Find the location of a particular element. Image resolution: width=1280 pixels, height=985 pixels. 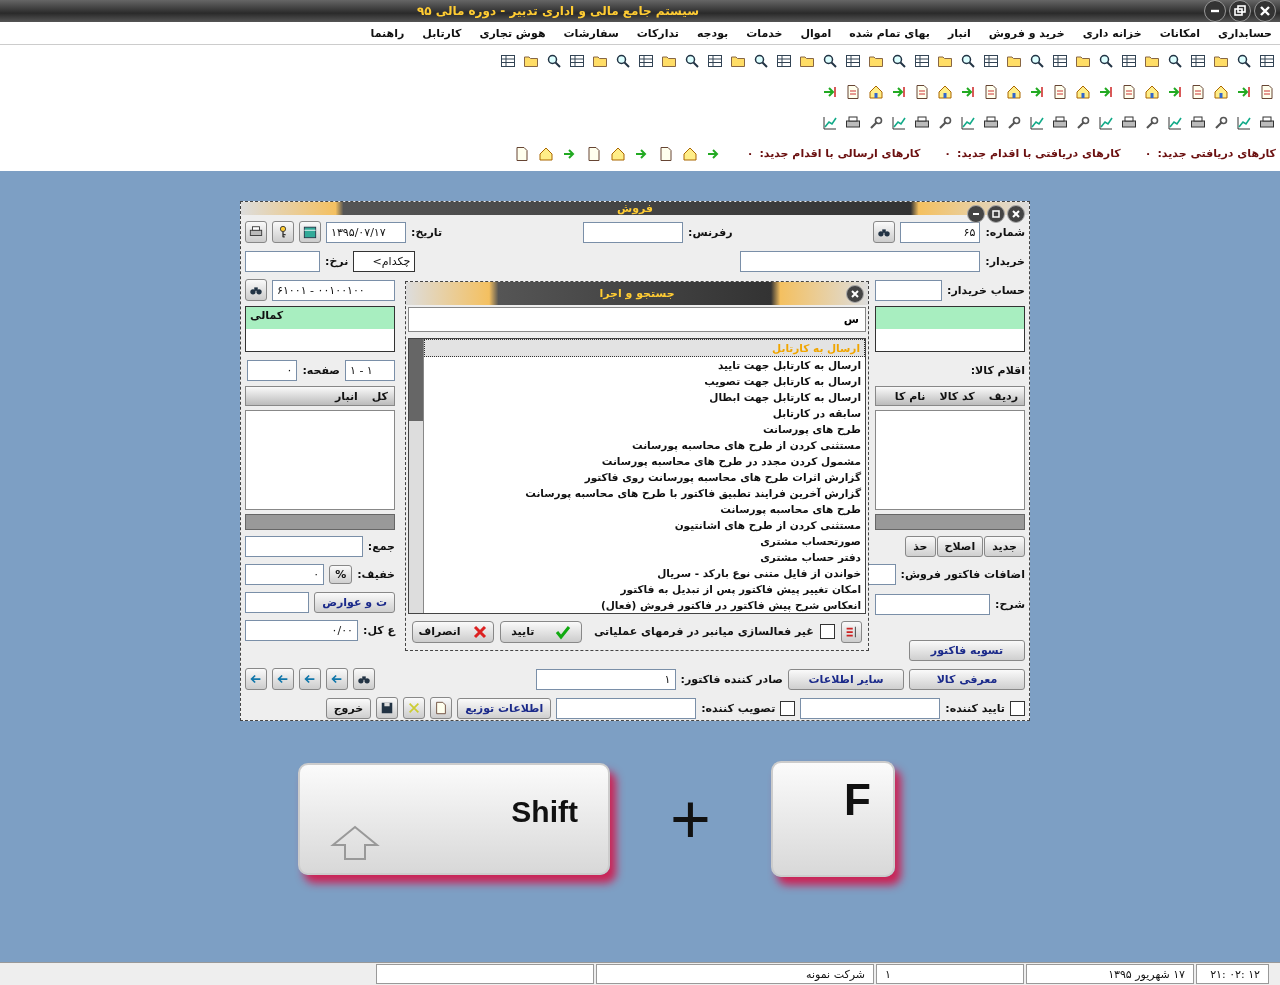

command-item: امکان تغییر پیش فاکتور پس از تبدیل به فاکتور is located at coordinates (644, 588).